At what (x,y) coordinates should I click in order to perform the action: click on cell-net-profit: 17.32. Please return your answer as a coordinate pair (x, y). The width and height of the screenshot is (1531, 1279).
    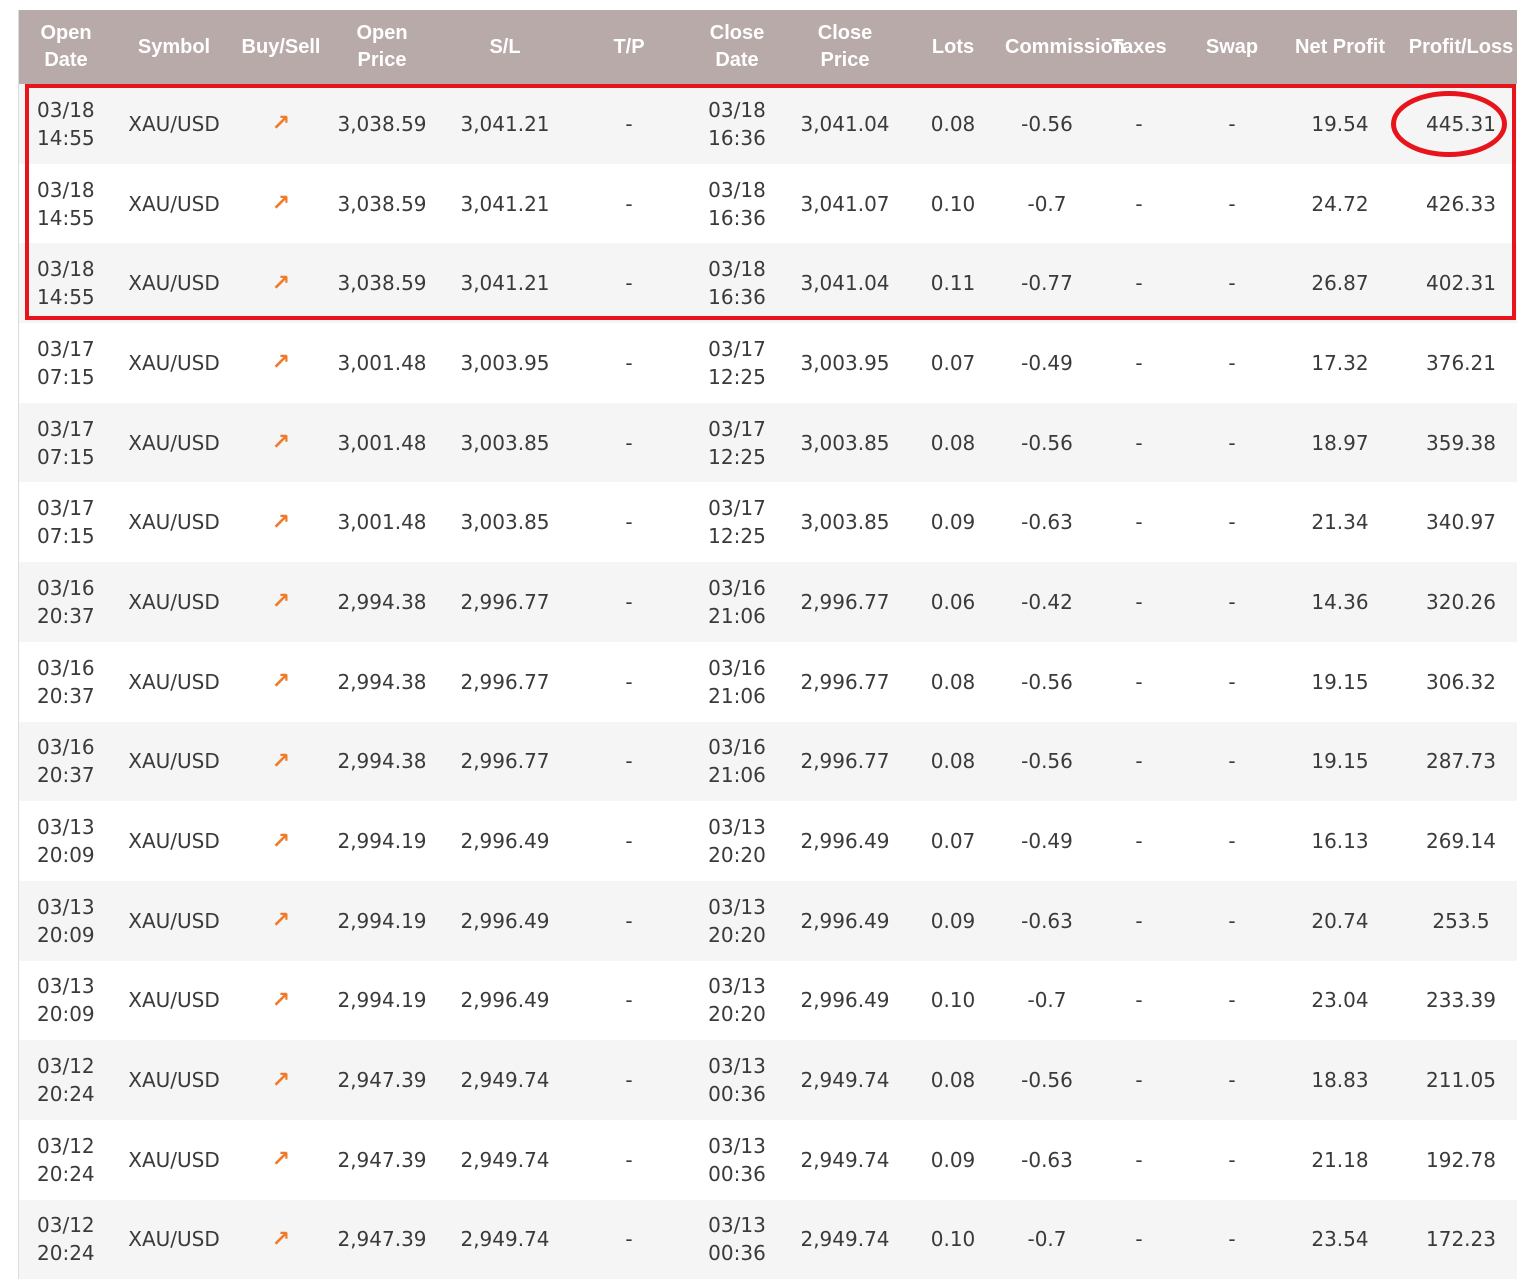
    Looking at the image, I should click on (1340, 363).